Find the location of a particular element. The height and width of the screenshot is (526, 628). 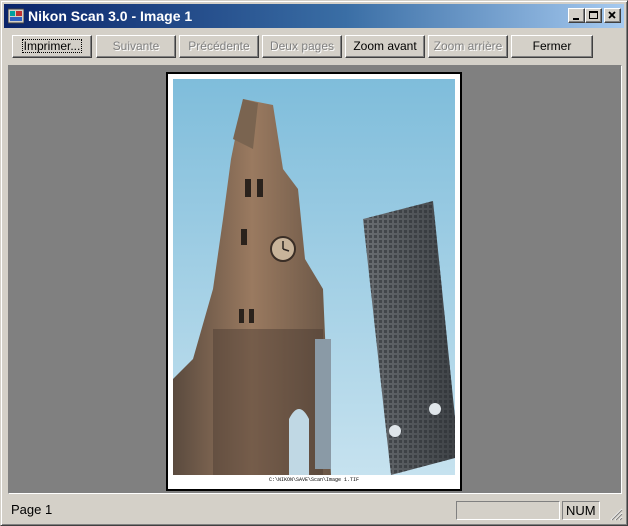

close-window-button is located at coordinates (612, 15).